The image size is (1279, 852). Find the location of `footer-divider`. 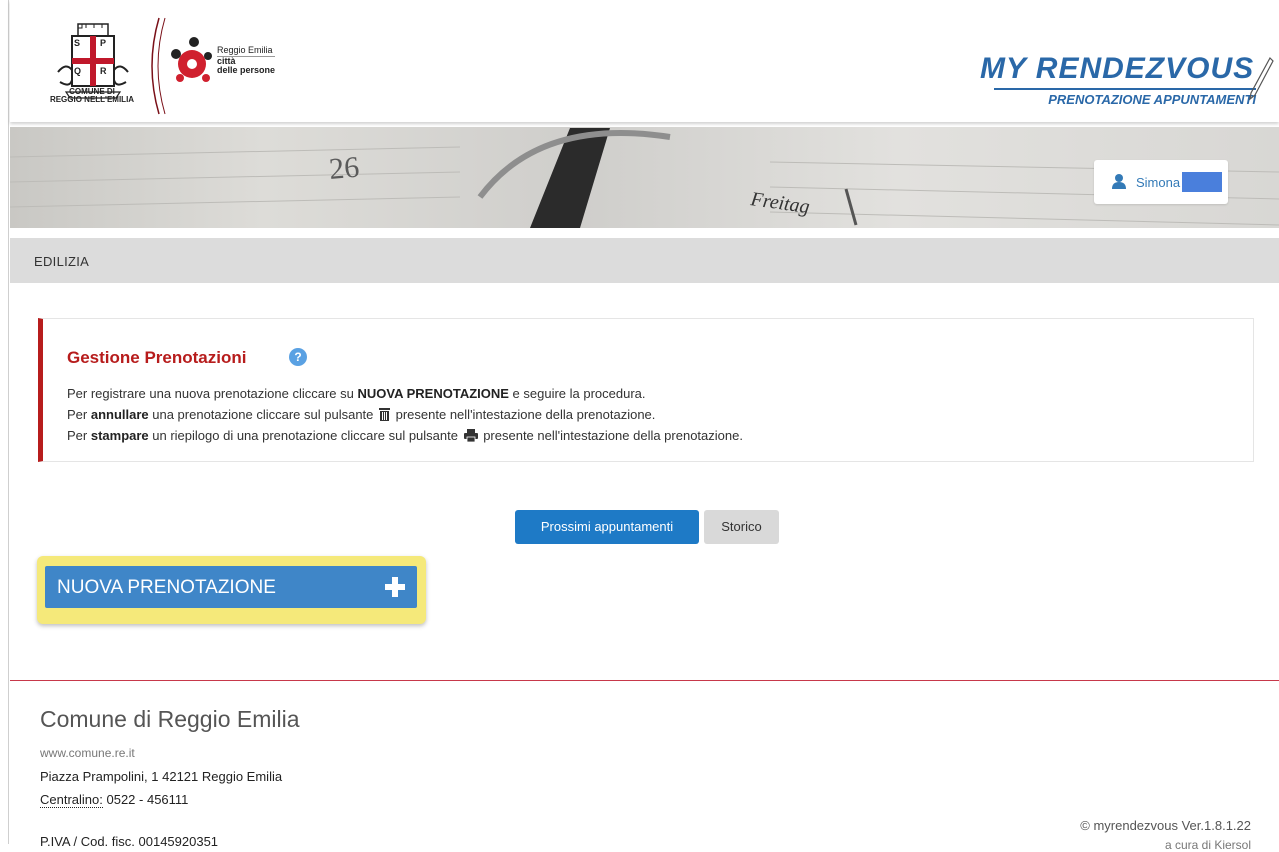

footer-divider is located at coordinates (644, 680).